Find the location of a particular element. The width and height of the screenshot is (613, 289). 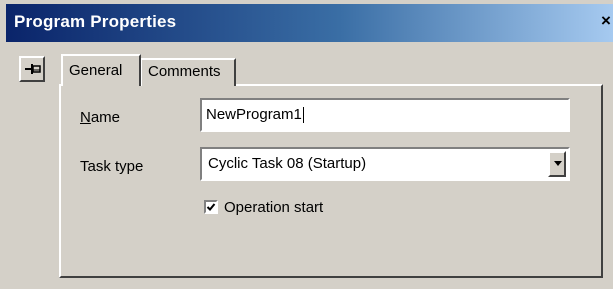

check-icon is located at coordinates (211, 207).